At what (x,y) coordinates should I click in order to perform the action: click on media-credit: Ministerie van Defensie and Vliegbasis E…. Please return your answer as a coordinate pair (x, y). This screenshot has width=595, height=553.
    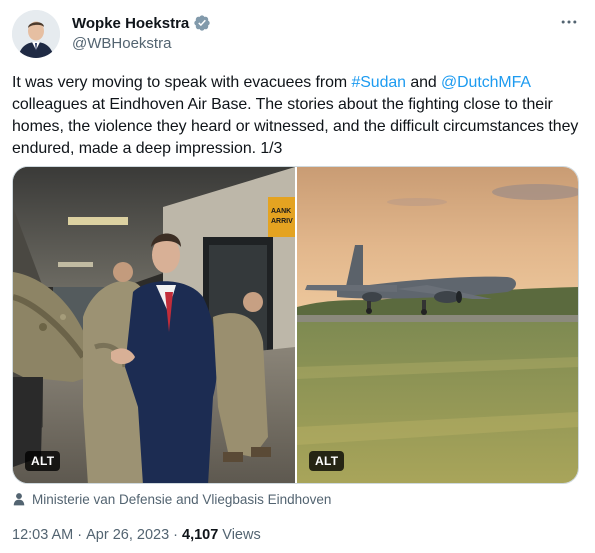
    Looking at the image, I should click on (171, 499).